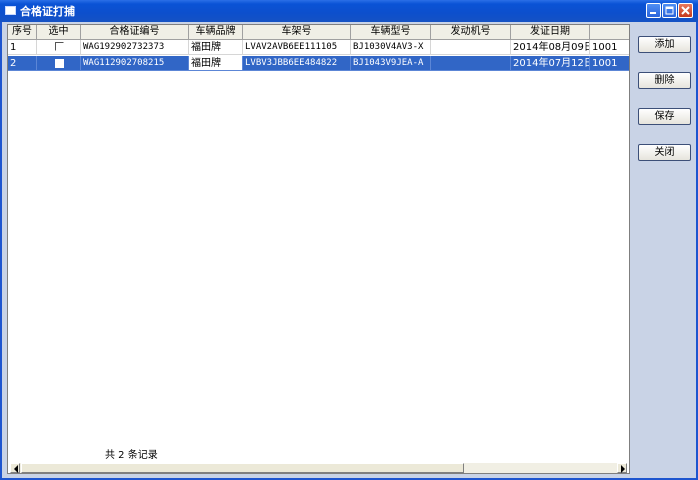  Describe the element at coordinates (135, 32) in the screenshot. I see `column-header-cert-no: 合格证编号` at that location.